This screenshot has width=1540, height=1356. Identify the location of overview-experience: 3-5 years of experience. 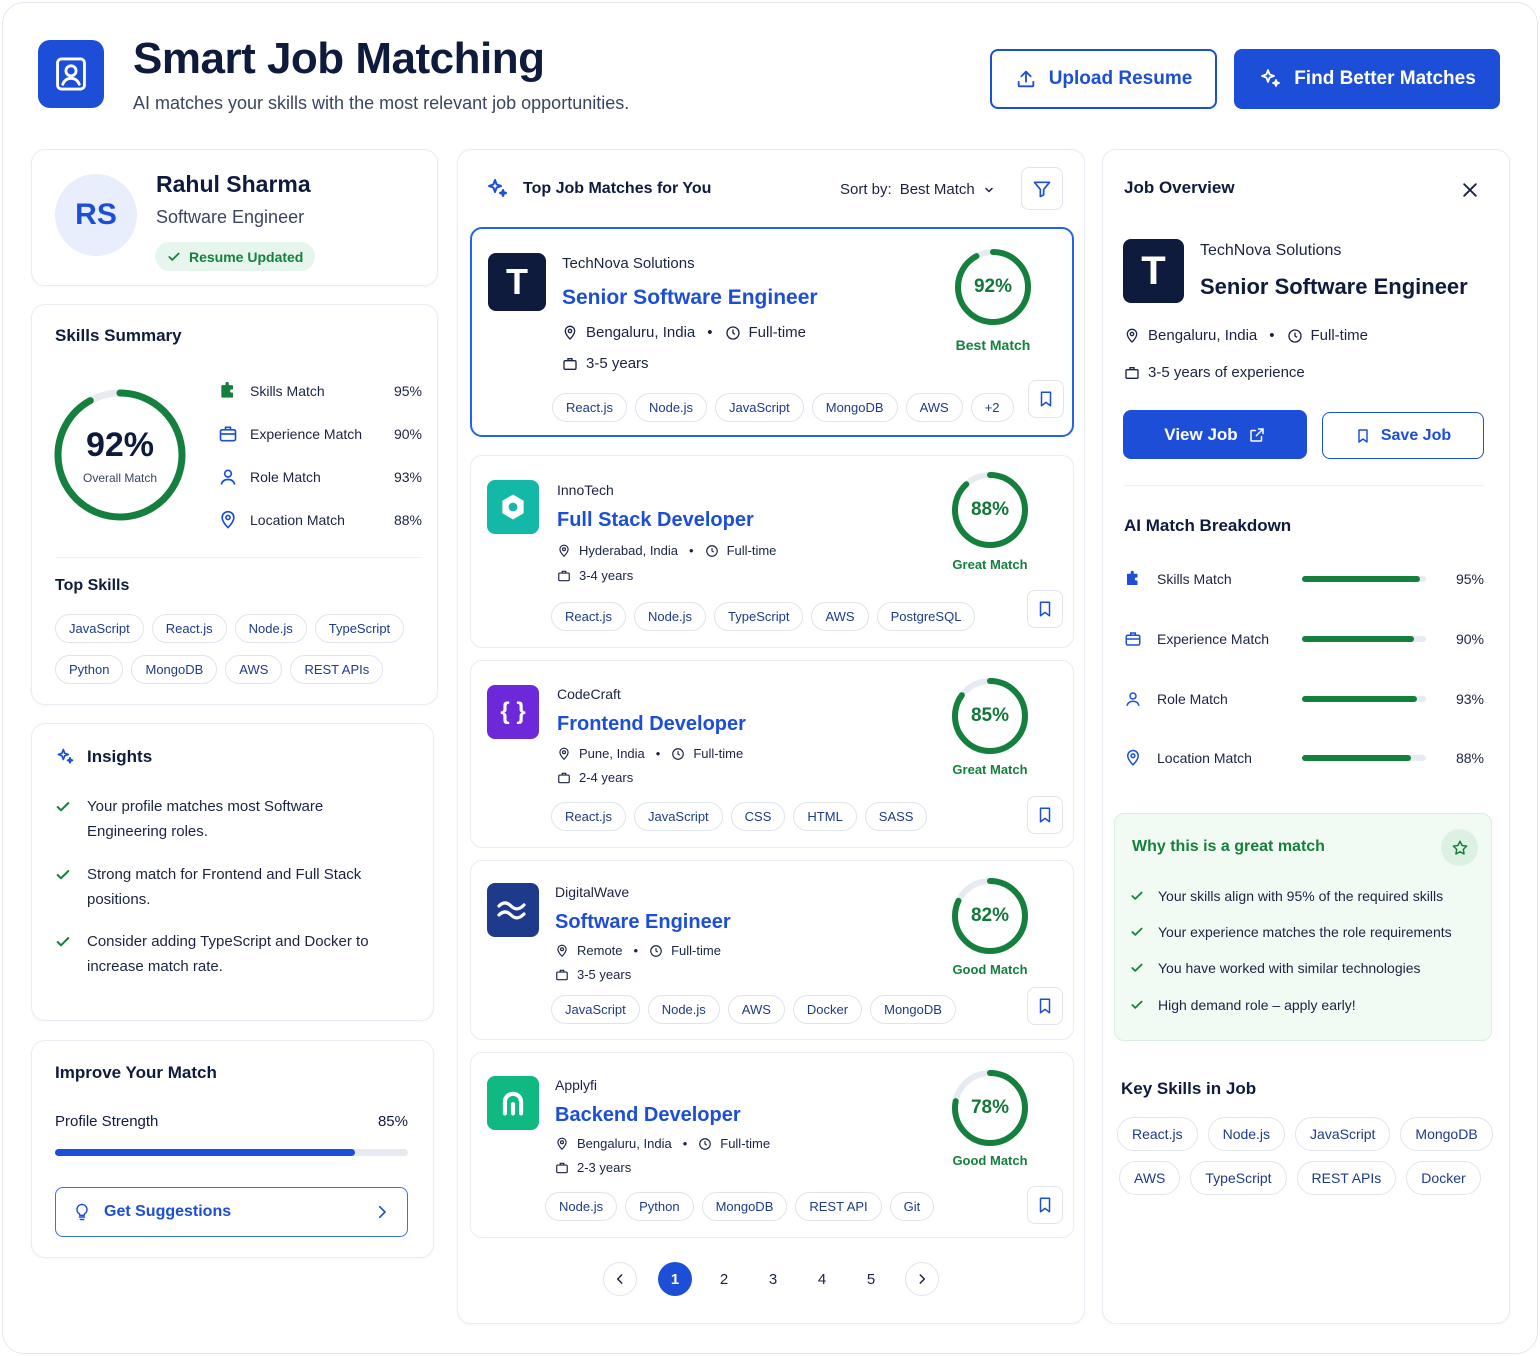
(1214, 372).